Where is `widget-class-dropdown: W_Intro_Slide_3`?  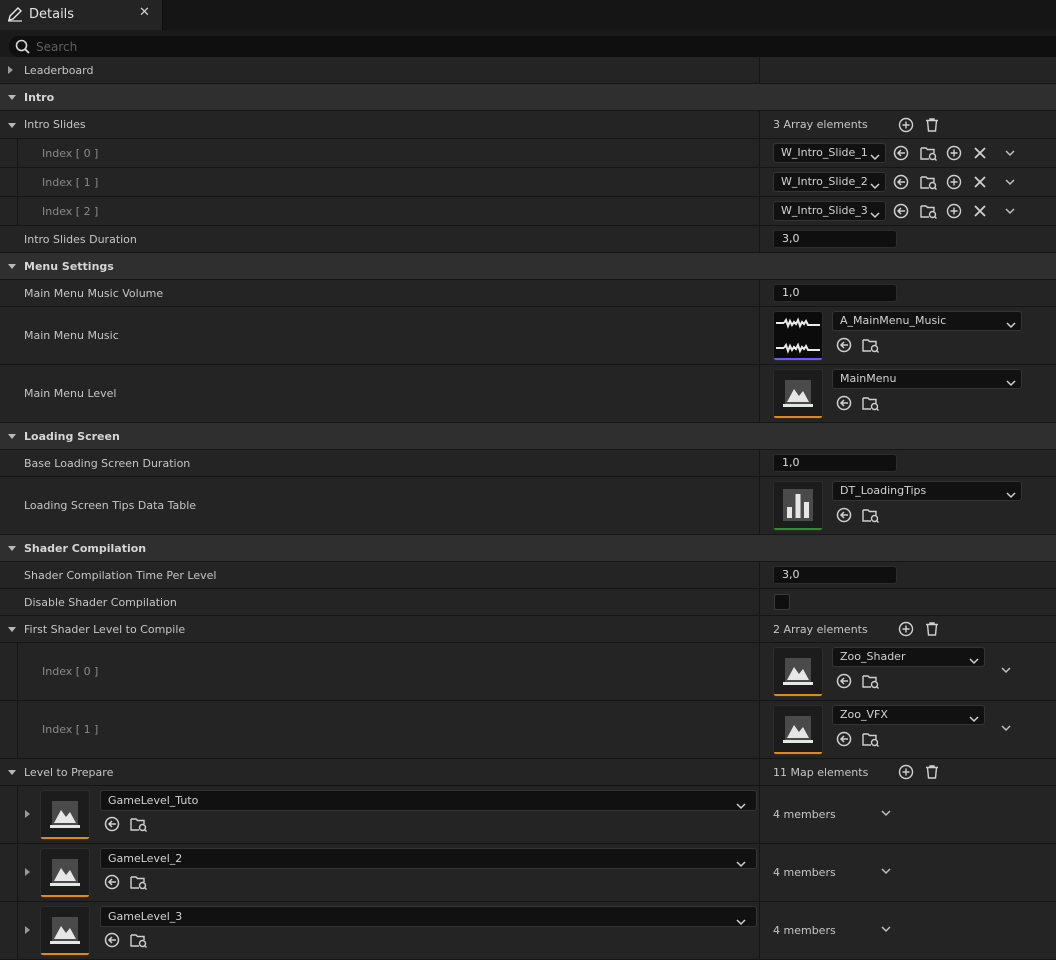 widget-class-dropdown: W_Intro_Slide_3 is located at coordinates (829, 211).